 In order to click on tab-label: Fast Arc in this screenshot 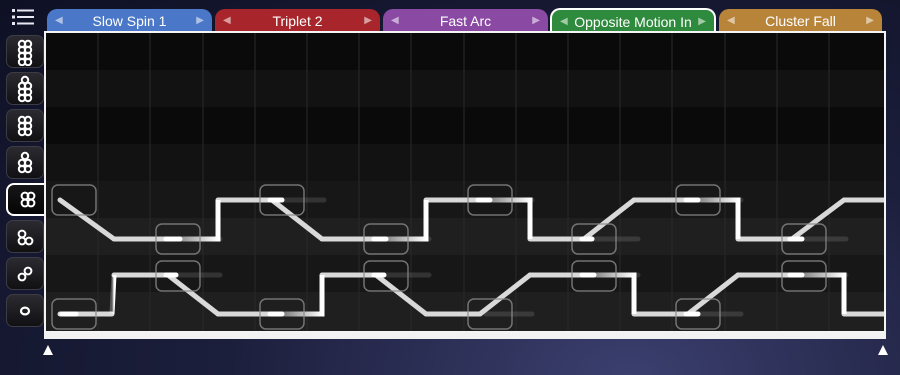, I will do `click(465, 20)`.